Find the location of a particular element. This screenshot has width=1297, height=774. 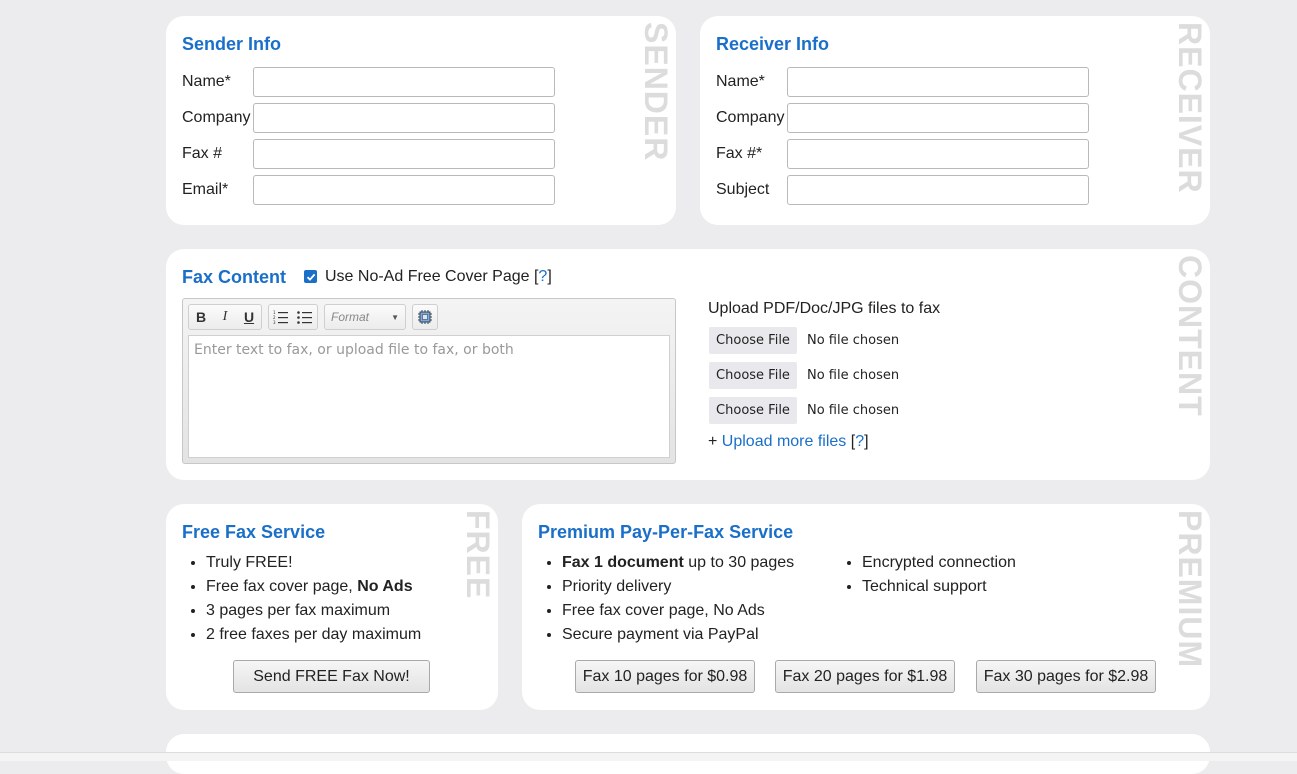

cover-page-checkbox is located at coordinates (310, 276).